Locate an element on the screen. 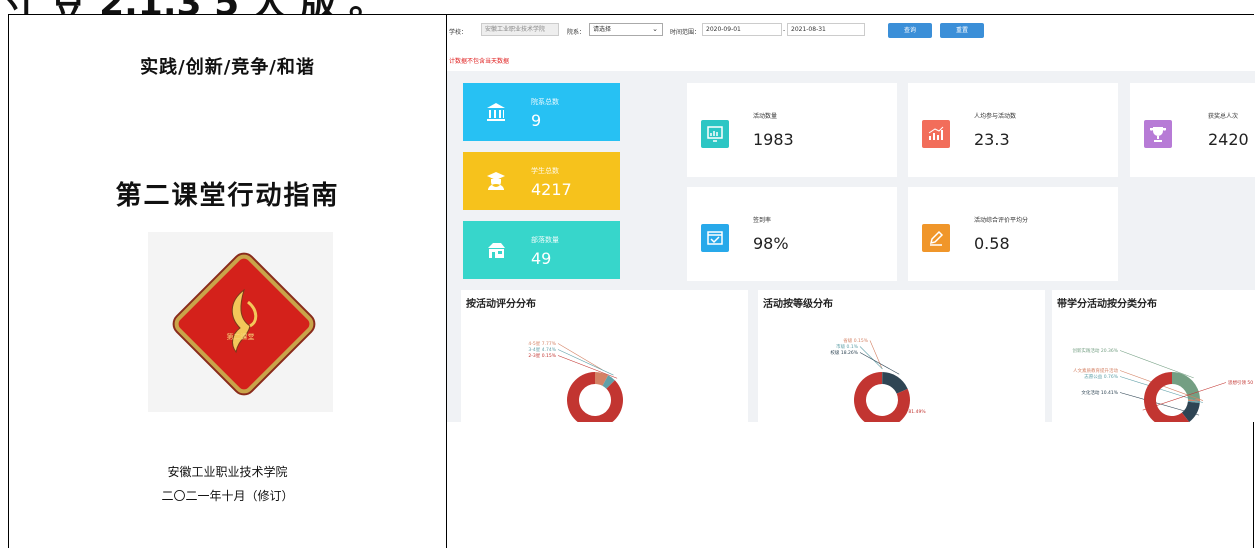 Image resolution: width=1255 pixels, height=548 pixels. chart-screen-icon is located at coordinates (715, 134).